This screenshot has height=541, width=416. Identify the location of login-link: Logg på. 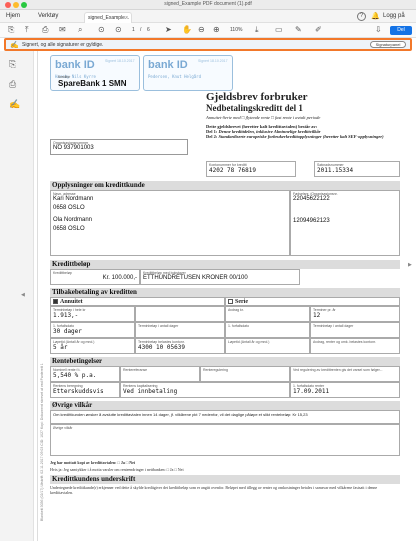
(394, 16).